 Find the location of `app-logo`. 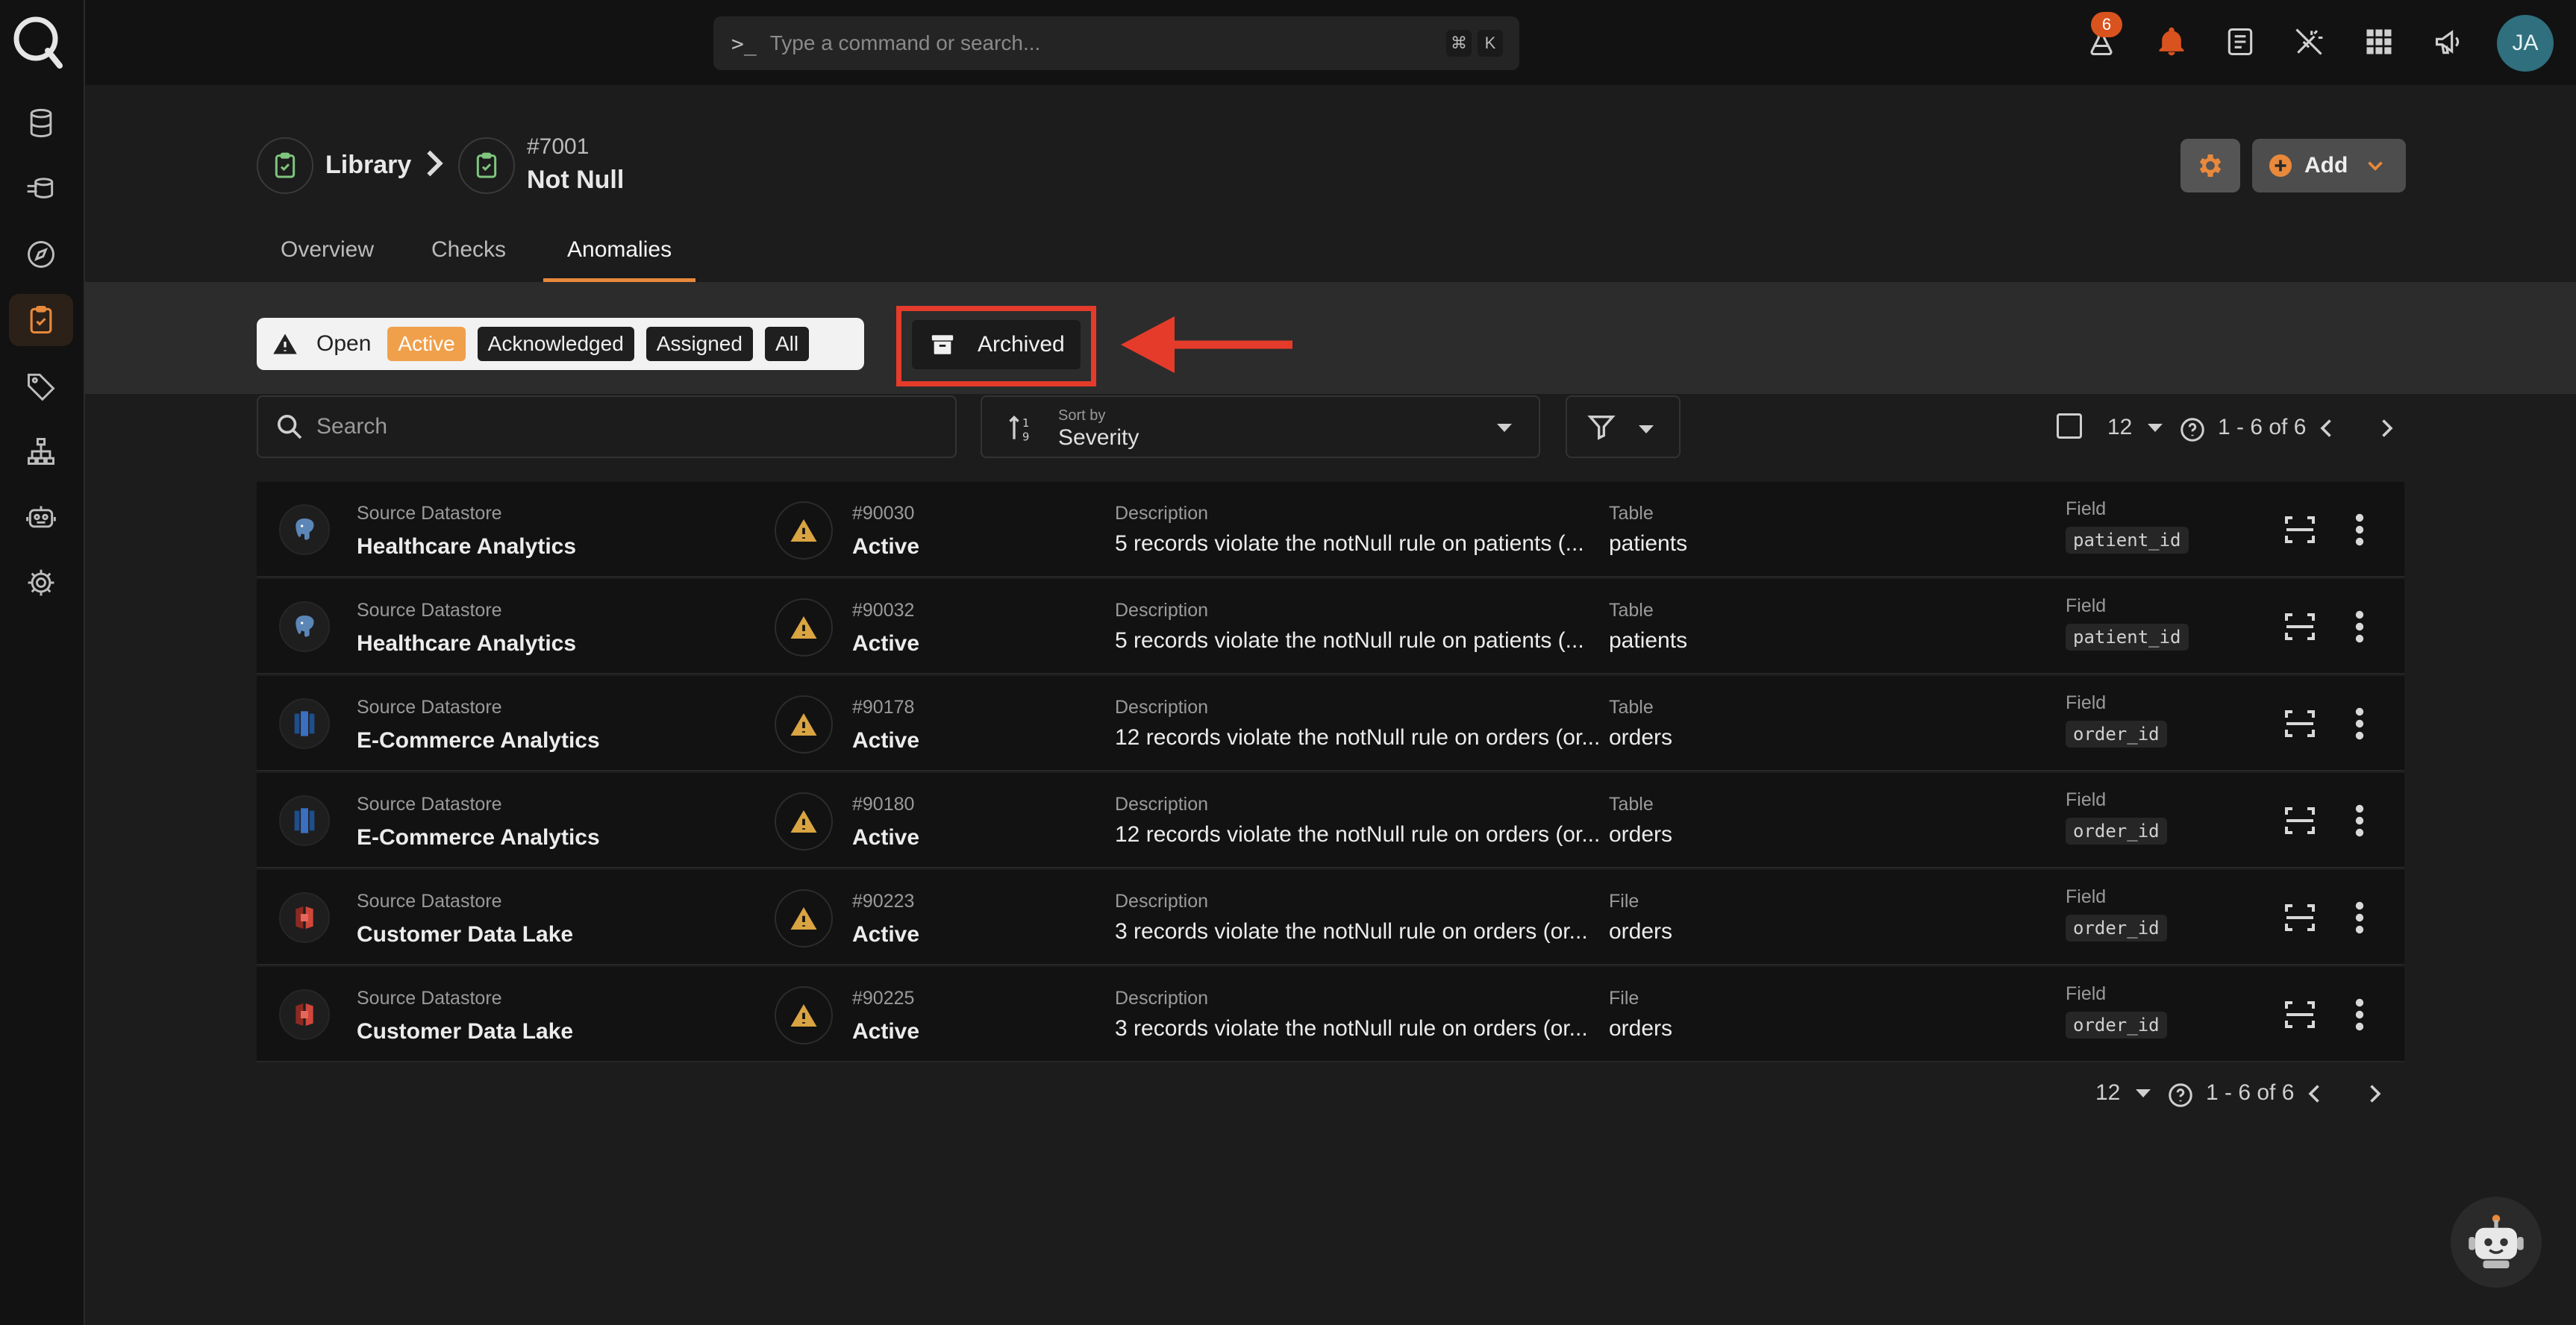

app-logo is located at coordinates (38, 41).